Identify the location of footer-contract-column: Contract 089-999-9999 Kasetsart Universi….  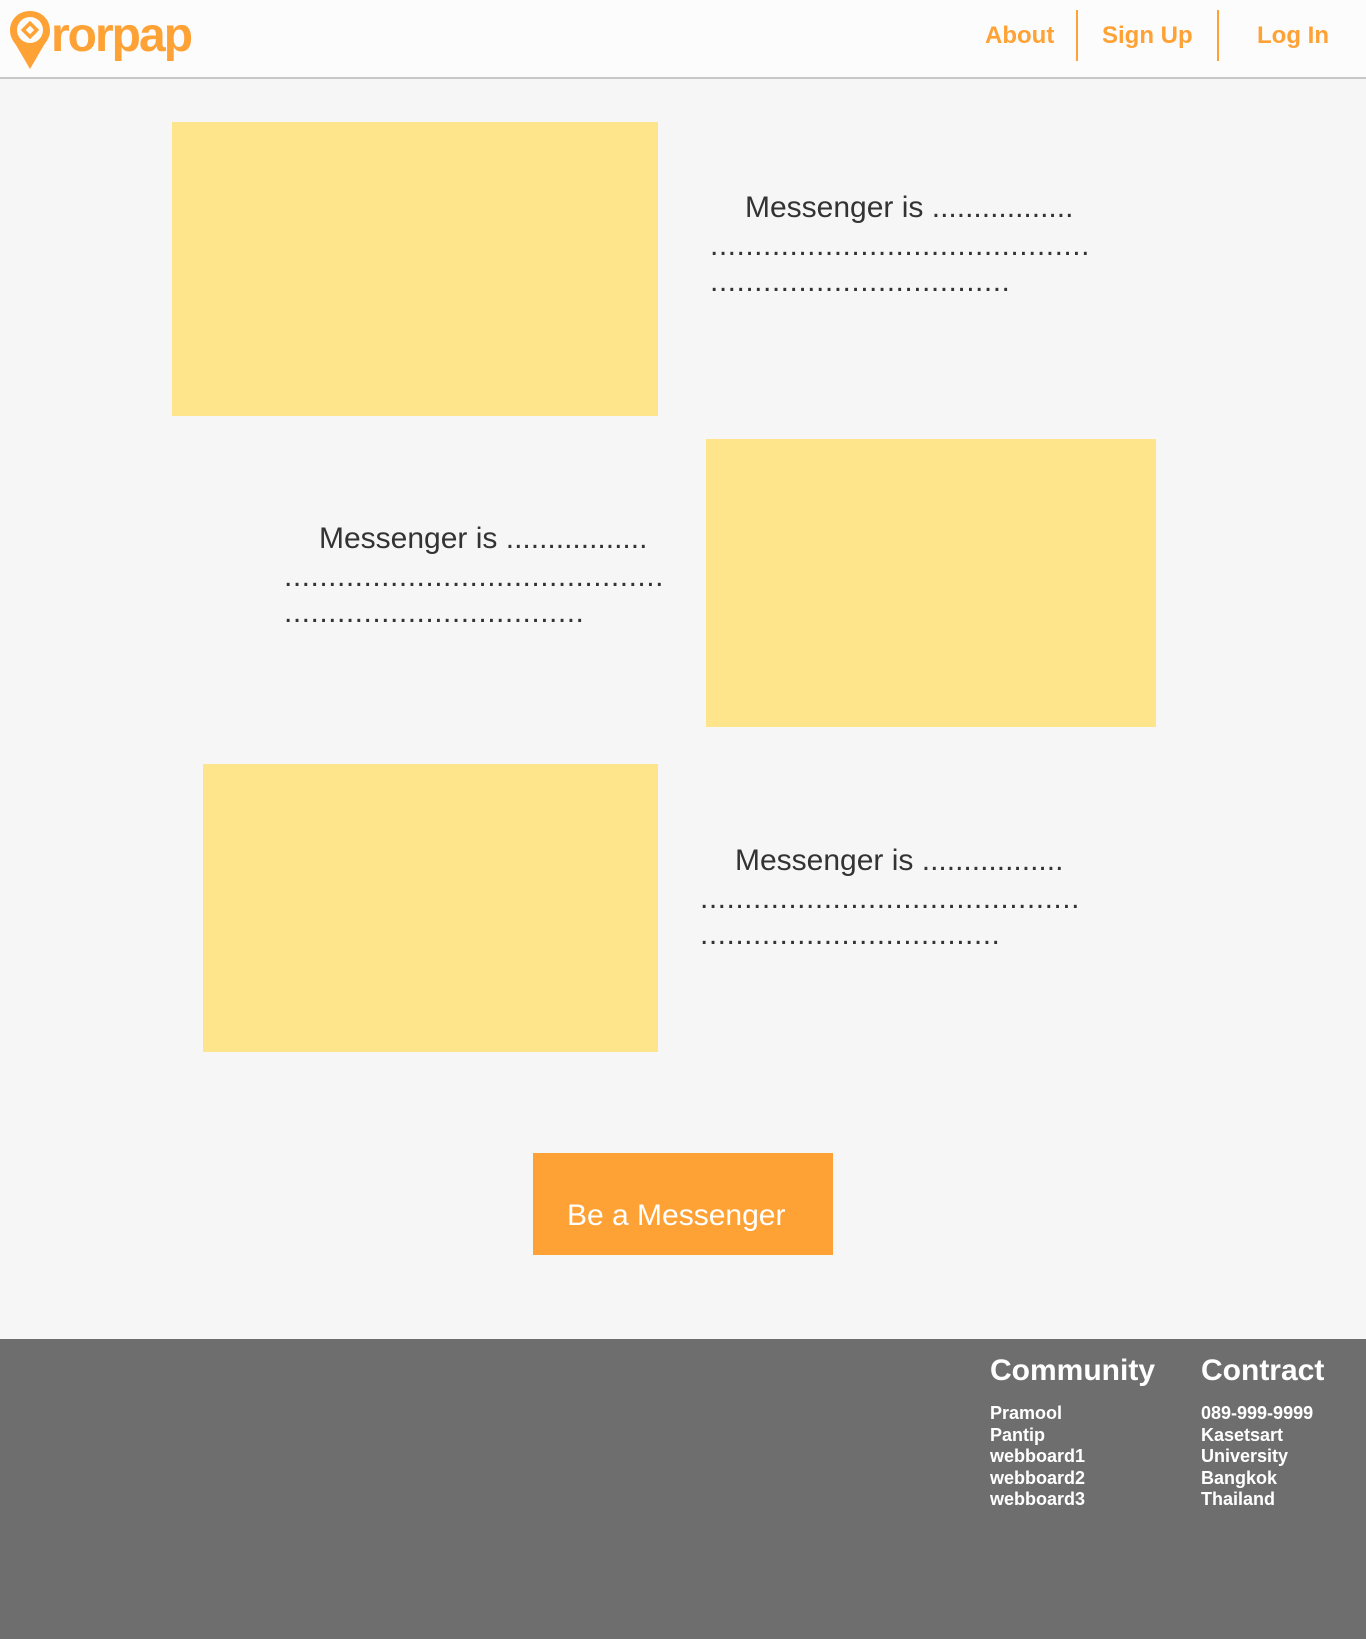
(1262, 1432).